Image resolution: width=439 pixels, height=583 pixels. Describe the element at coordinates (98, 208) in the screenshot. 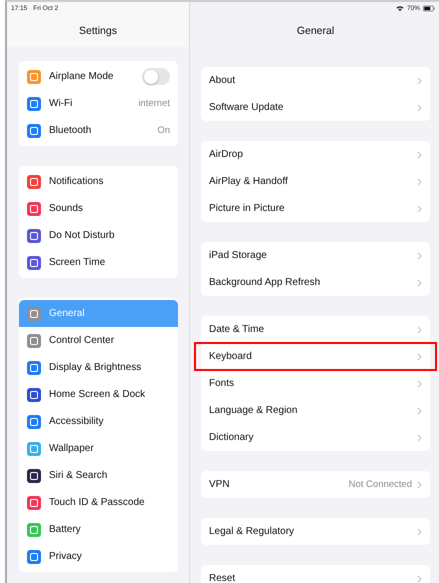

I see `sidebar-item: Sounds` at that location.